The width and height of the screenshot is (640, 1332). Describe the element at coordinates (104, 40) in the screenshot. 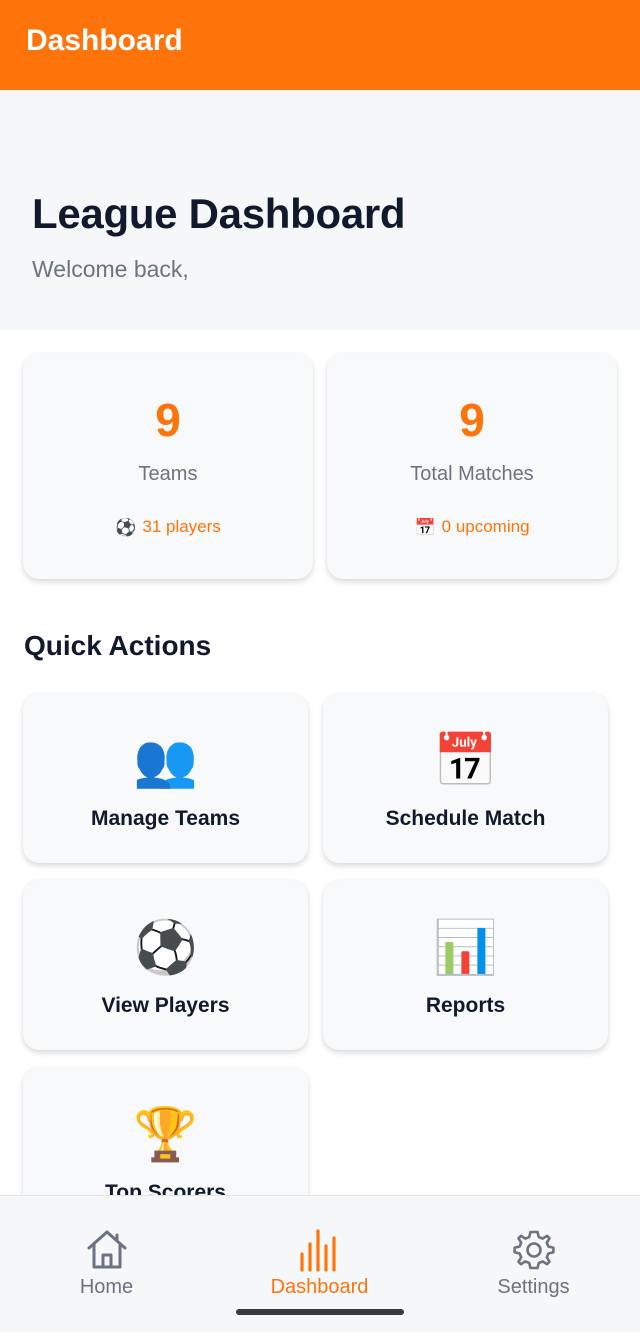

I see `app-bar-title: Dashboard` at that location.